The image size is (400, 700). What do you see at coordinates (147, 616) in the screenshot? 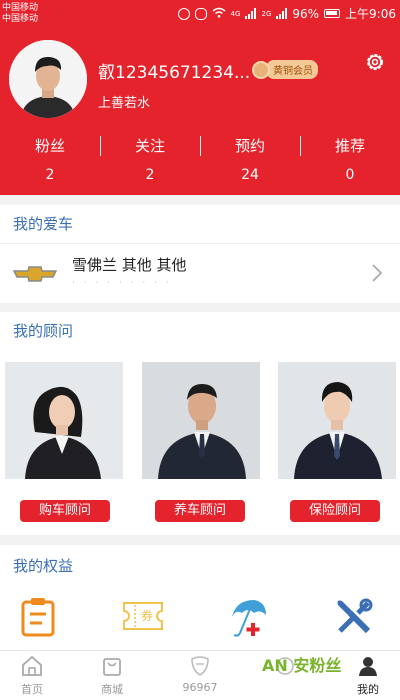
I see `coupon-text: 券` at bounding box center [147, 616].